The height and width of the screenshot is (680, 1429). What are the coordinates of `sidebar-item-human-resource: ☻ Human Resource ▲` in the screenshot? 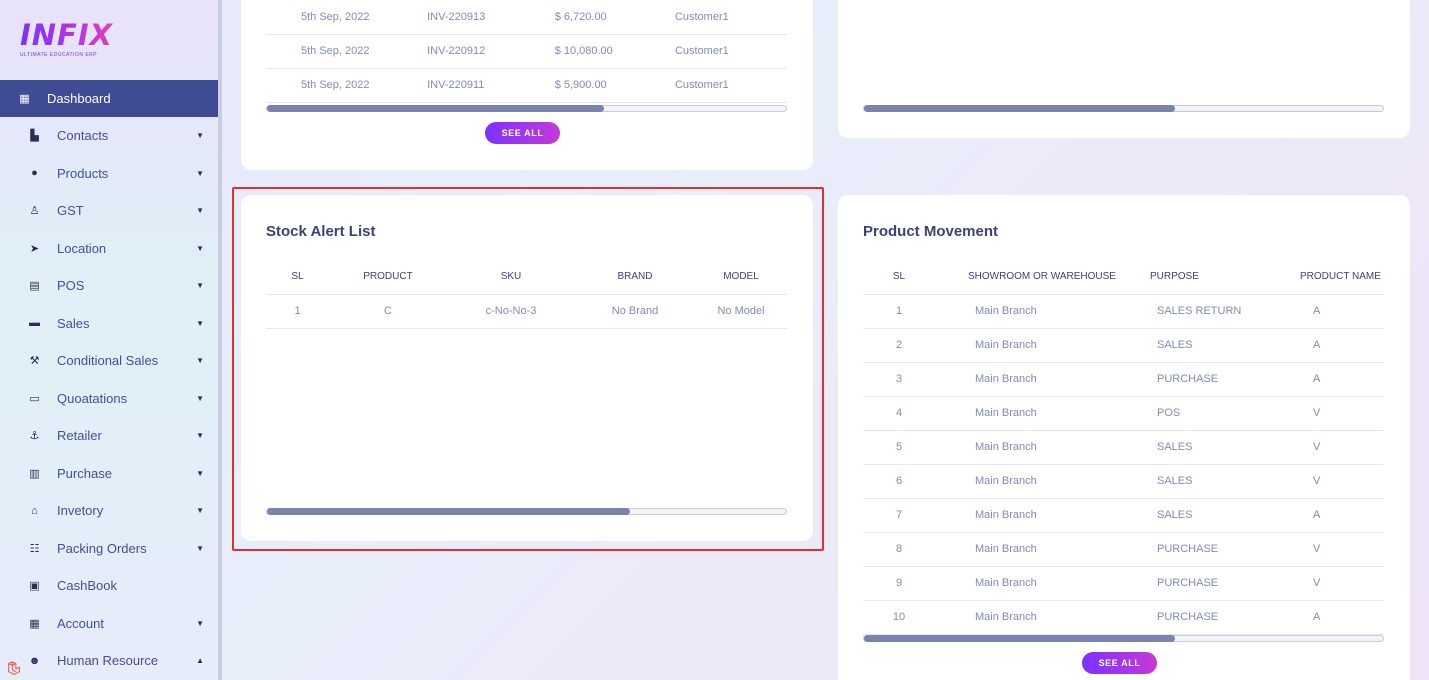 It's located at (109, 661).